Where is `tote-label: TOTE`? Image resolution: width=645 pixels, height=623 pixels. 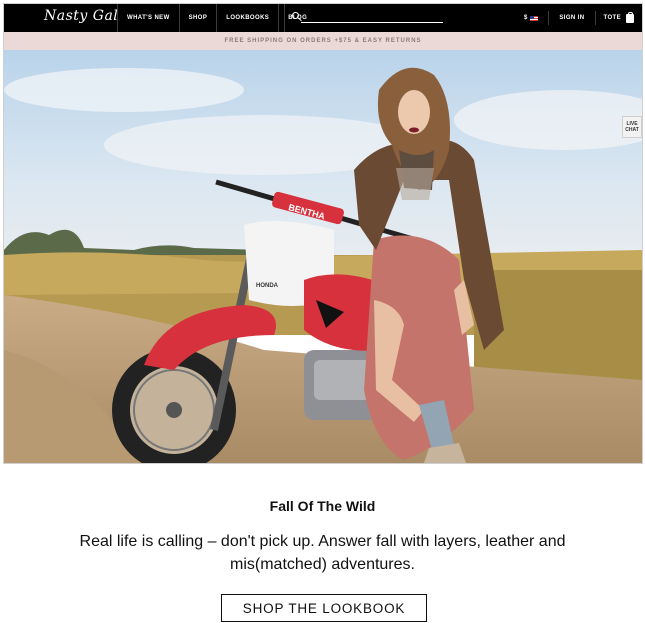
tote-label: TOTE is located at coordinates (612, 18).